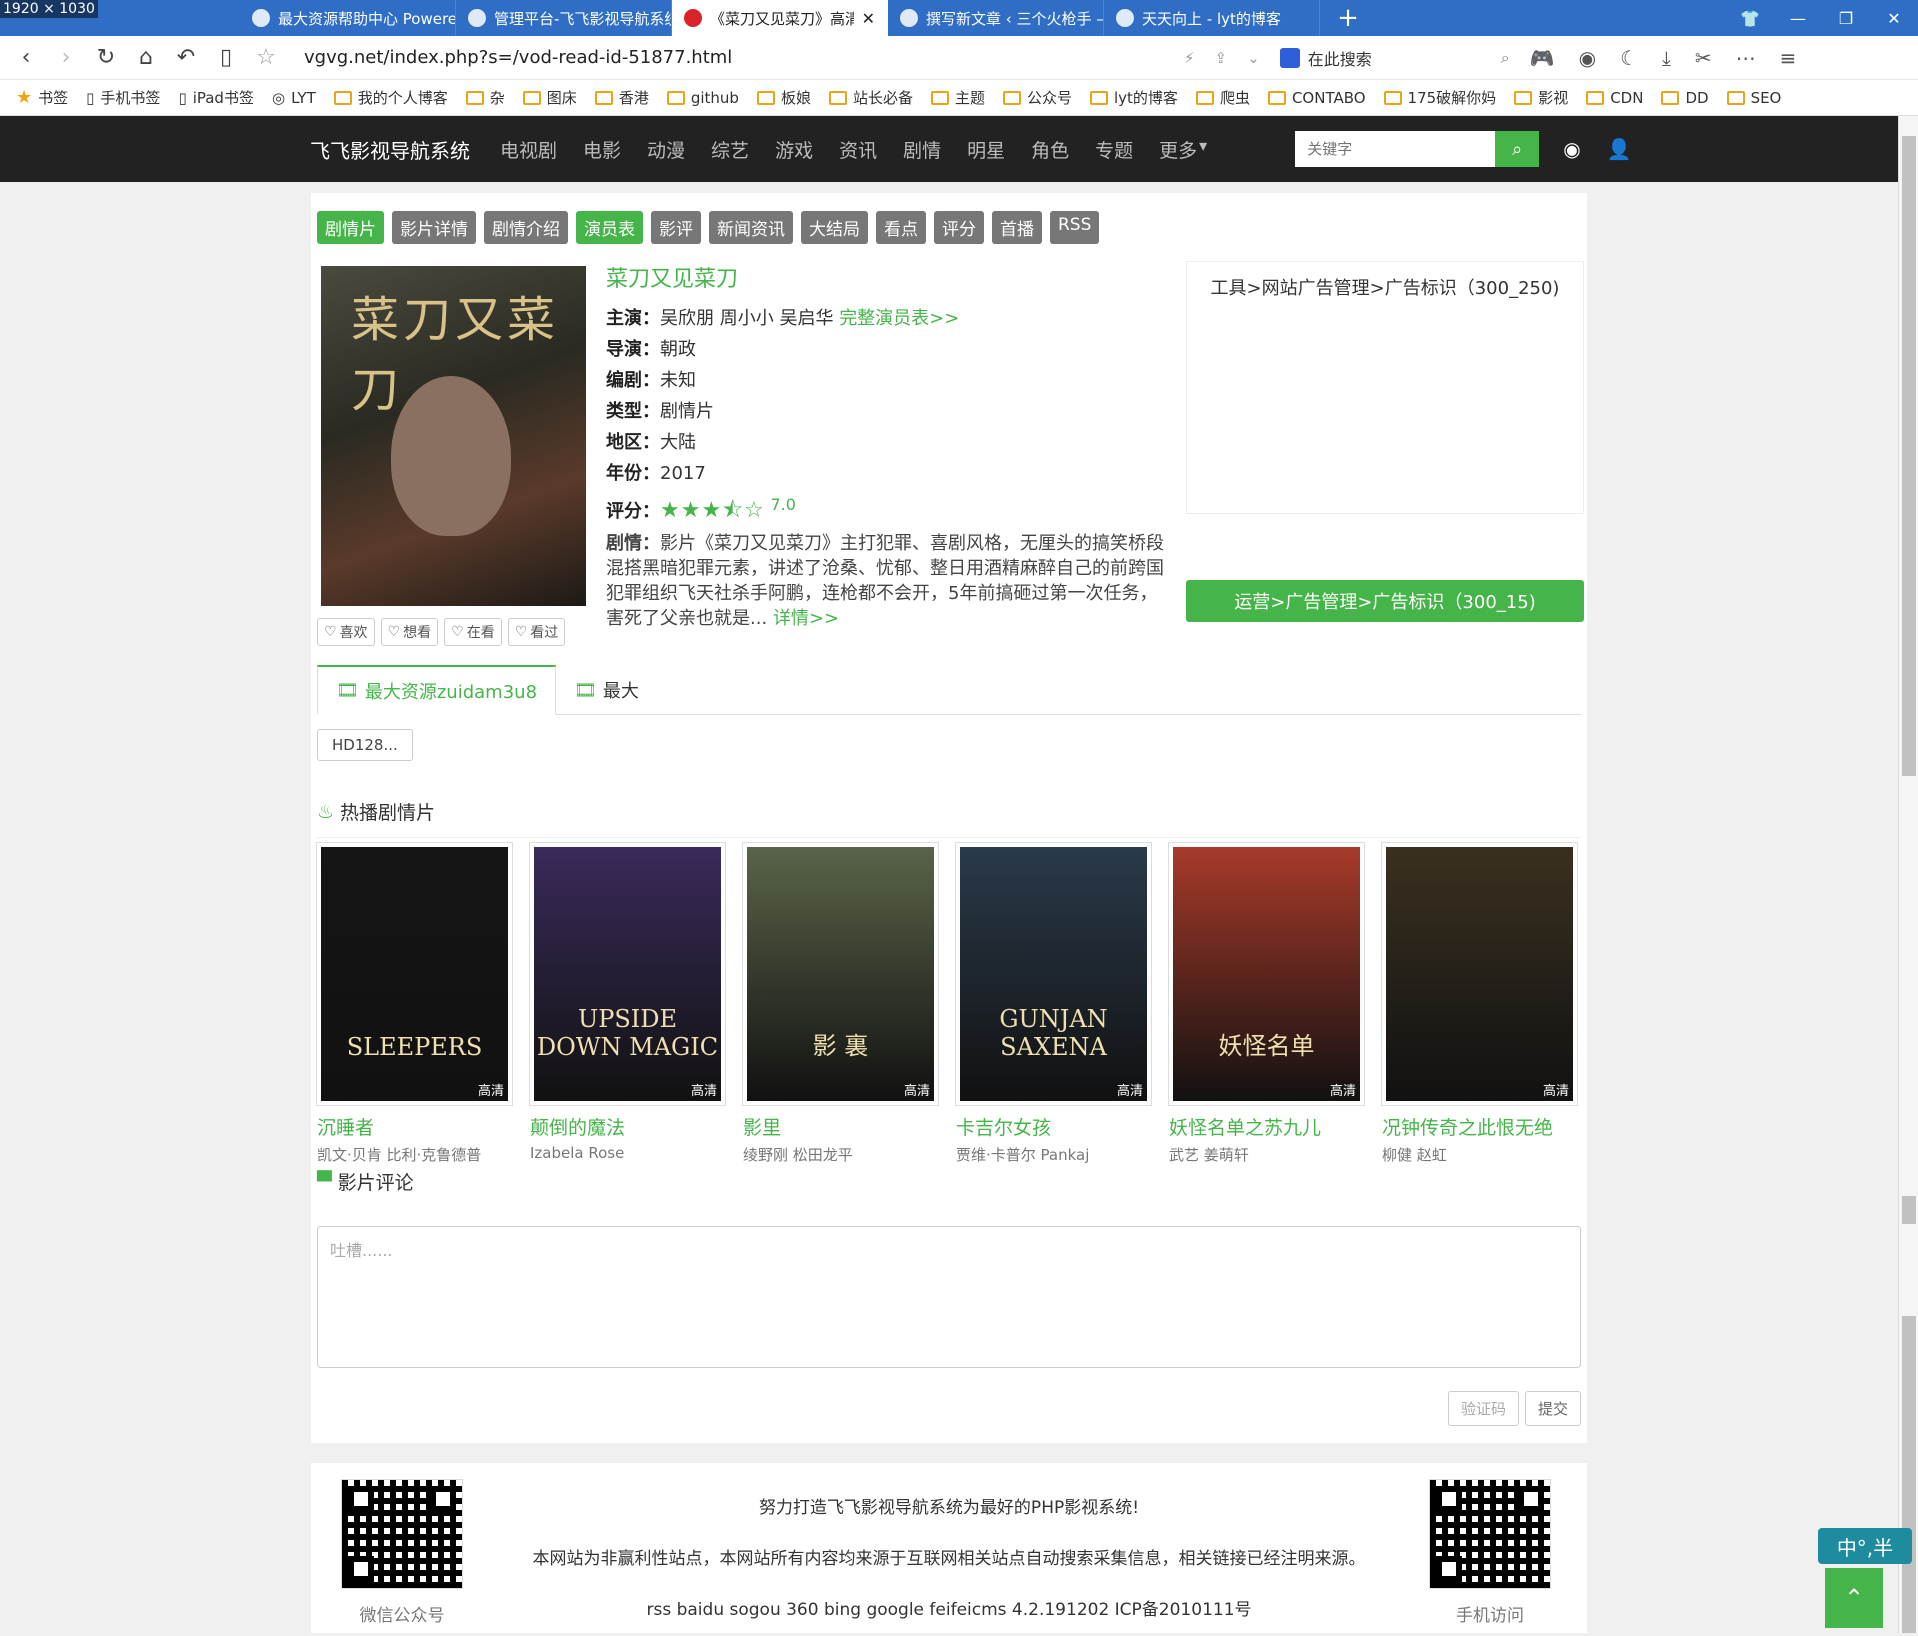  What do you see at coordinates (1394, 58) in the screenshot?
I see `search-box: 在此搜索 ⌕` at bounding box center [1394, 58].